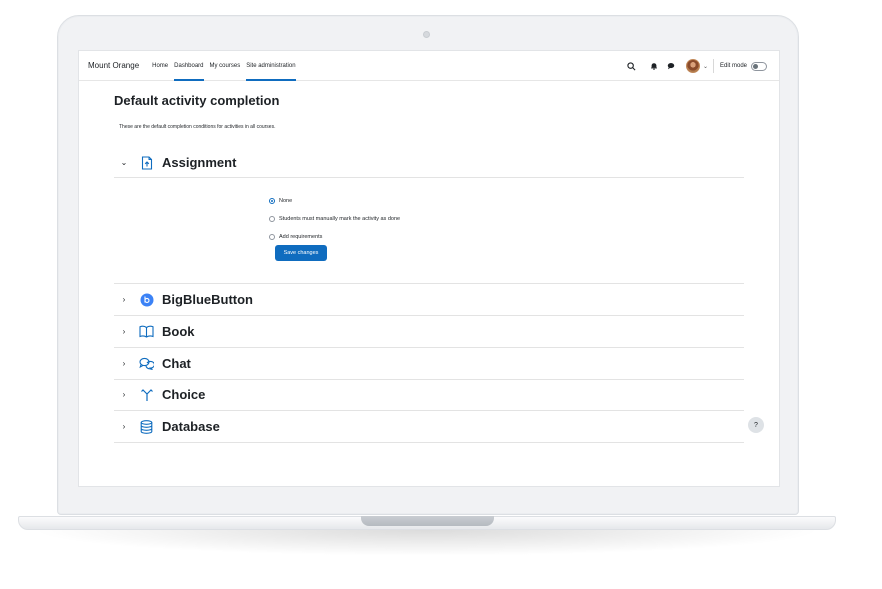 The width and height of the screenshot is (882, 589). What do you see at coordinates (146, 331) in the screenshot?
I see `book-icon` at bounding box center [146, 331].